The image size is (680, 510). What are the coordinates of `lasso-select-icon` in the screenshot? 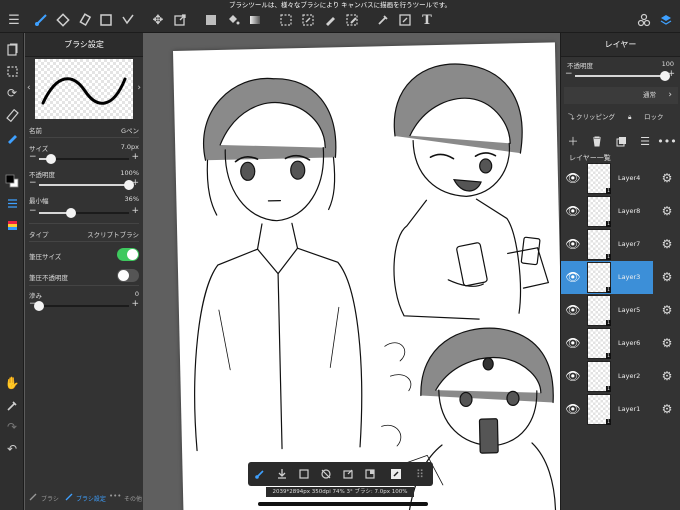 It's located at (286, 20).